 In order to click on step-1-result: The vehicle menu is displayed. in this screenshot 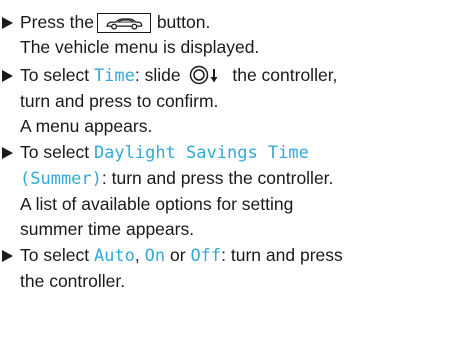, I will do `click(140, 47)`.